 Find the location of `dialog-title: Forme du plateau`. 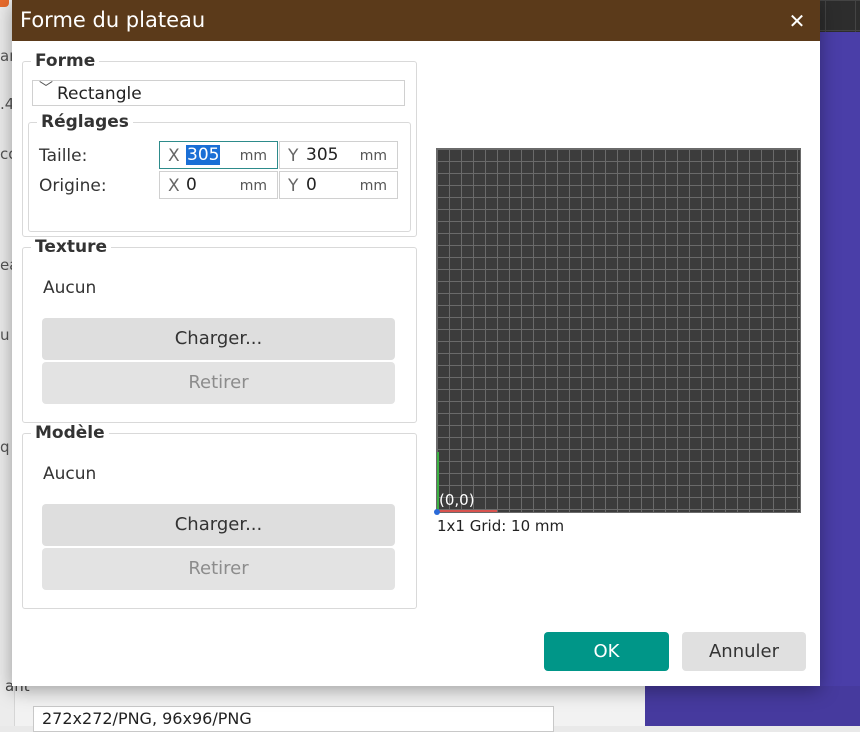

dialog-title: Forme du plateau is located at coordinates (113, 20).